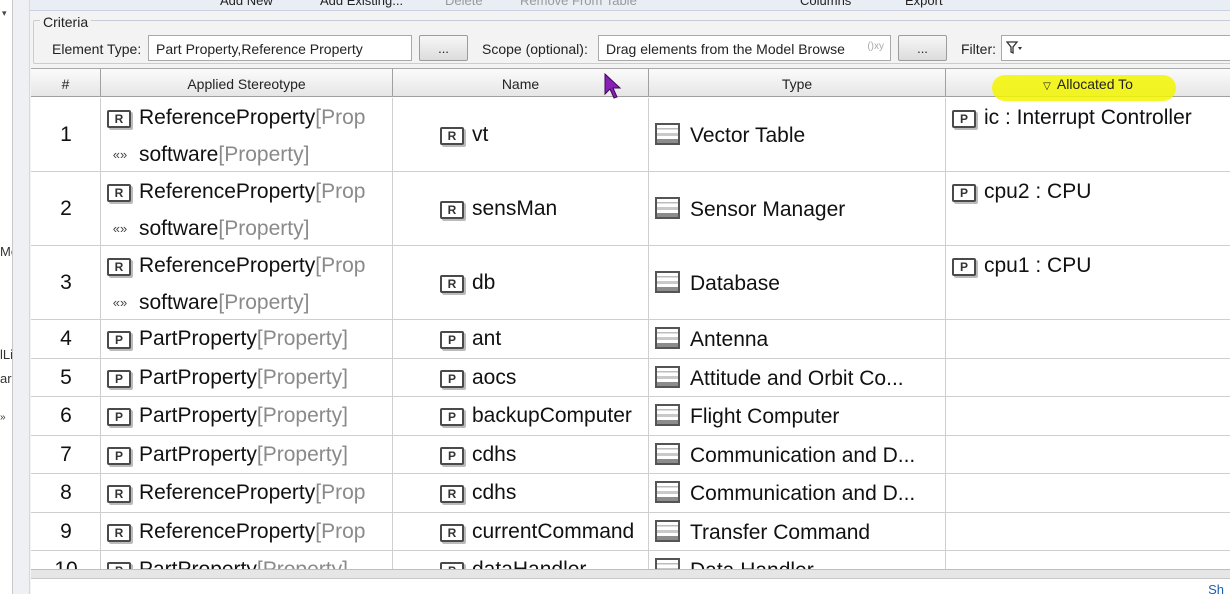  I want to click on panel-gutter, so click(21, 297).